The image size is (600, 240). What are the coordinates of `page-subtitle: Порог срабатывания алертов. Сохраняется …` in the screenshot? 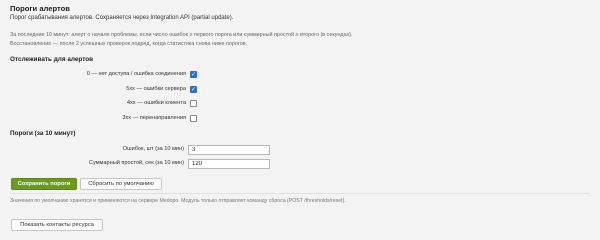 It's located at (122, 18).